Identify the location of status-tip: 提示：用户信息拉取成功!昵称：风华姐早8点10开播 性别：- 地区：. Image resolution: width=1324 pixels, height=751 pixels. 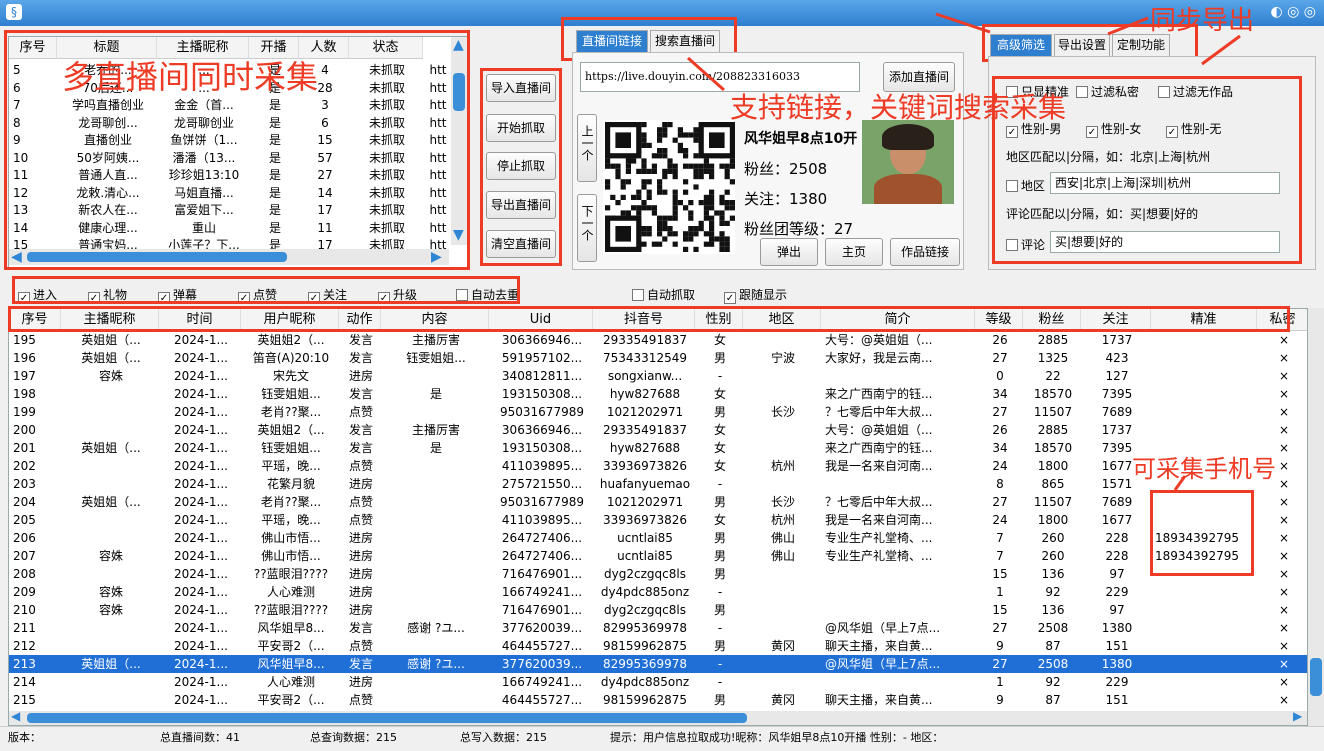
(777, 737).